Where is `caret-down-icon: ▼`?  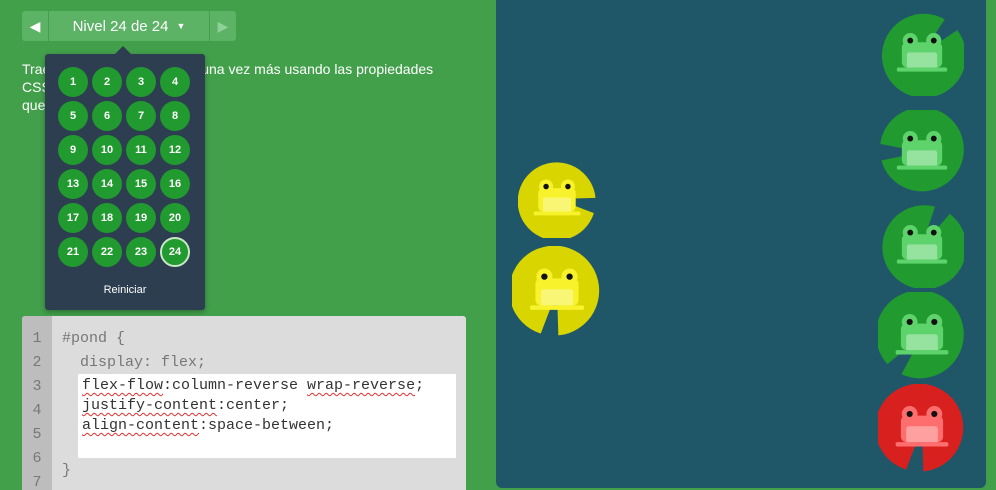
caret-down-icon: ▼ is located at coordinates (181, 26).